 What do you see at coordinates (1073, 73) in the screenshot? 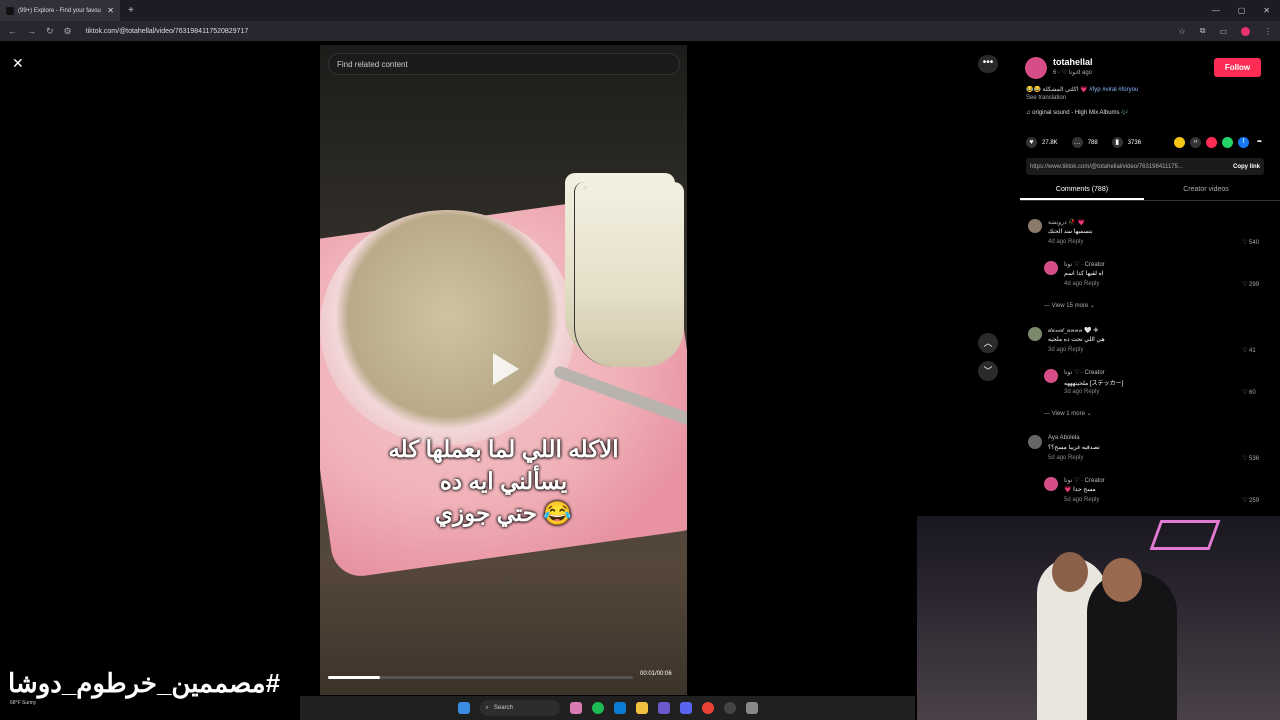
I see `author-subtitle: توتا ♡ · 6d ago` at bounding box center [1073, 73].